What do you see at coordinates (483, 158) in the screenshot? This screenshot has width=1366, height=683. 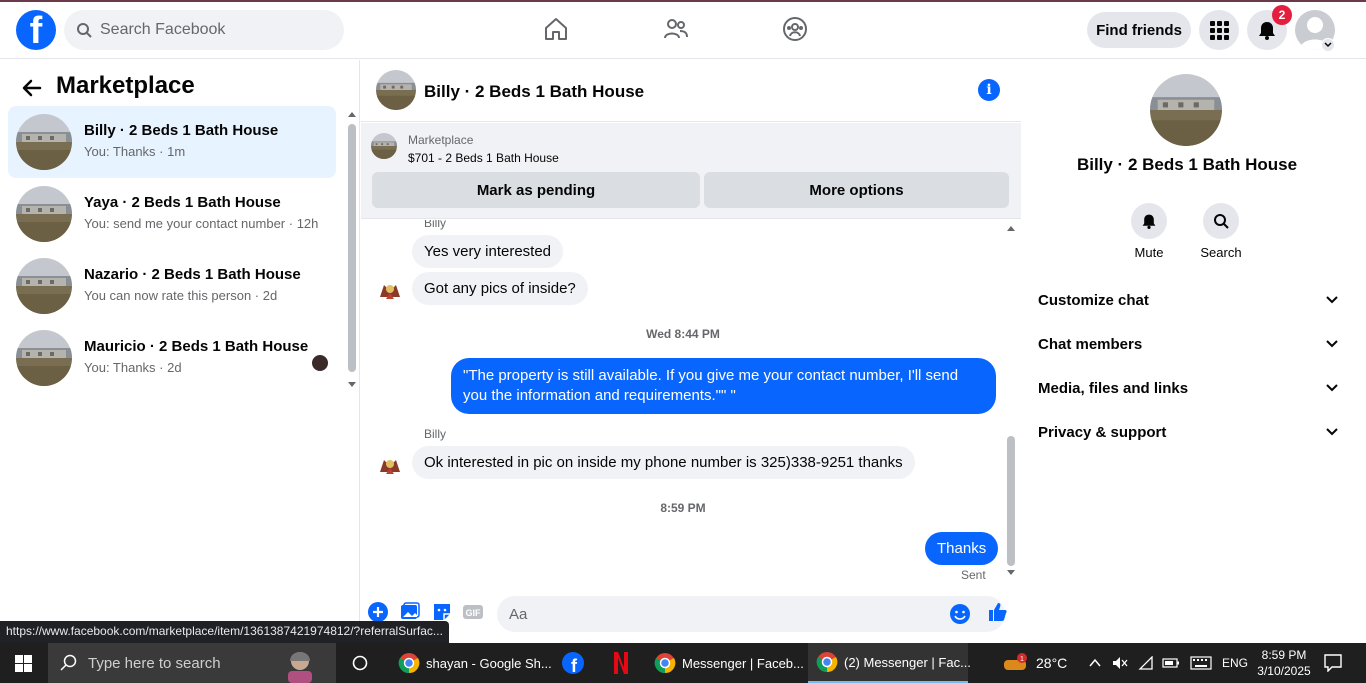 I see `listing-price: $701 - 2 Beds 1 Bath House` at bounding box center [483, 158].